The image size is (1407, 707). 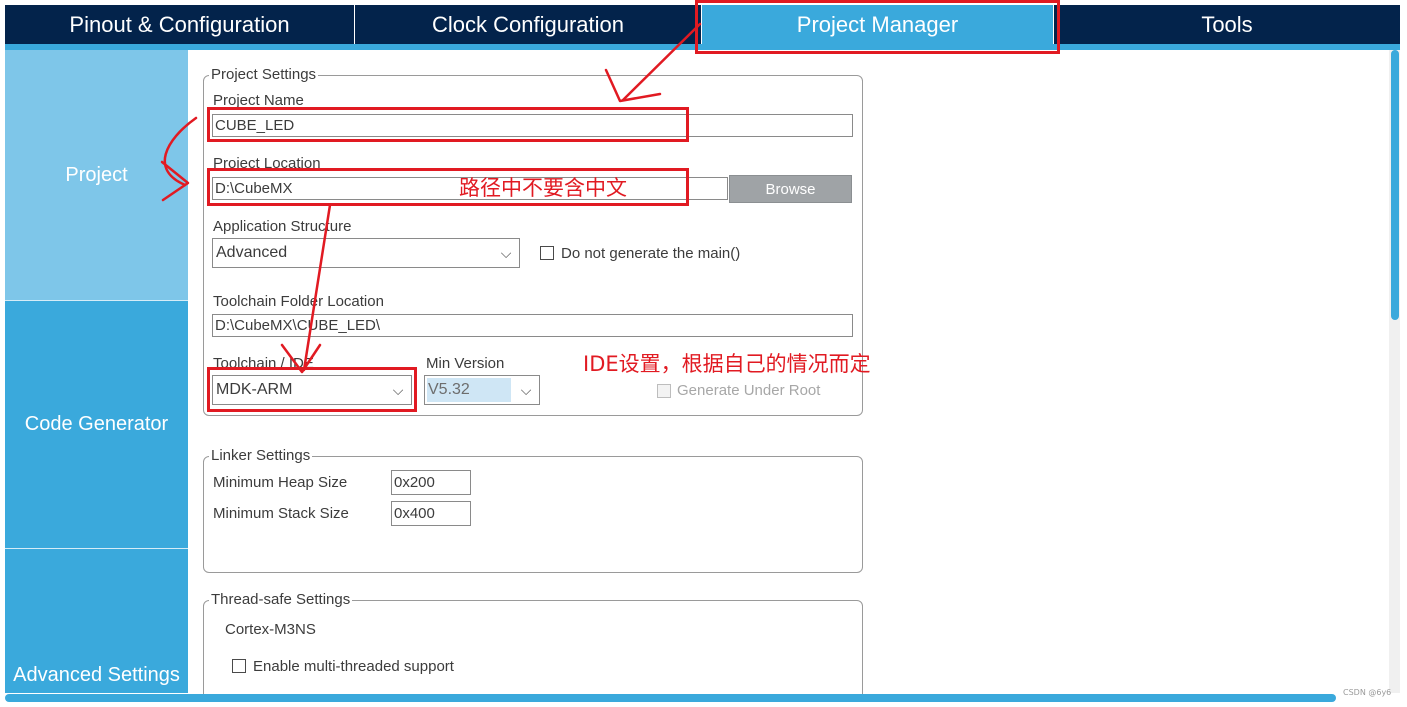 I want to click on group-title: Thread-safe Settings, so click(x=281, y=600).